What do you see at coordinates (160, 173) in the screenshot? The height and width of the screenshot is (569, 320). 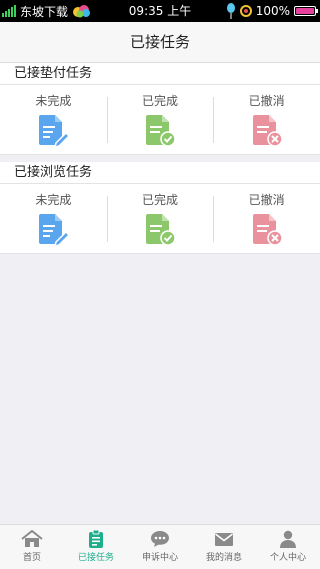 I see `section-title-browse-tasks: 已接浏览任务` at bounding box center [160, 173].